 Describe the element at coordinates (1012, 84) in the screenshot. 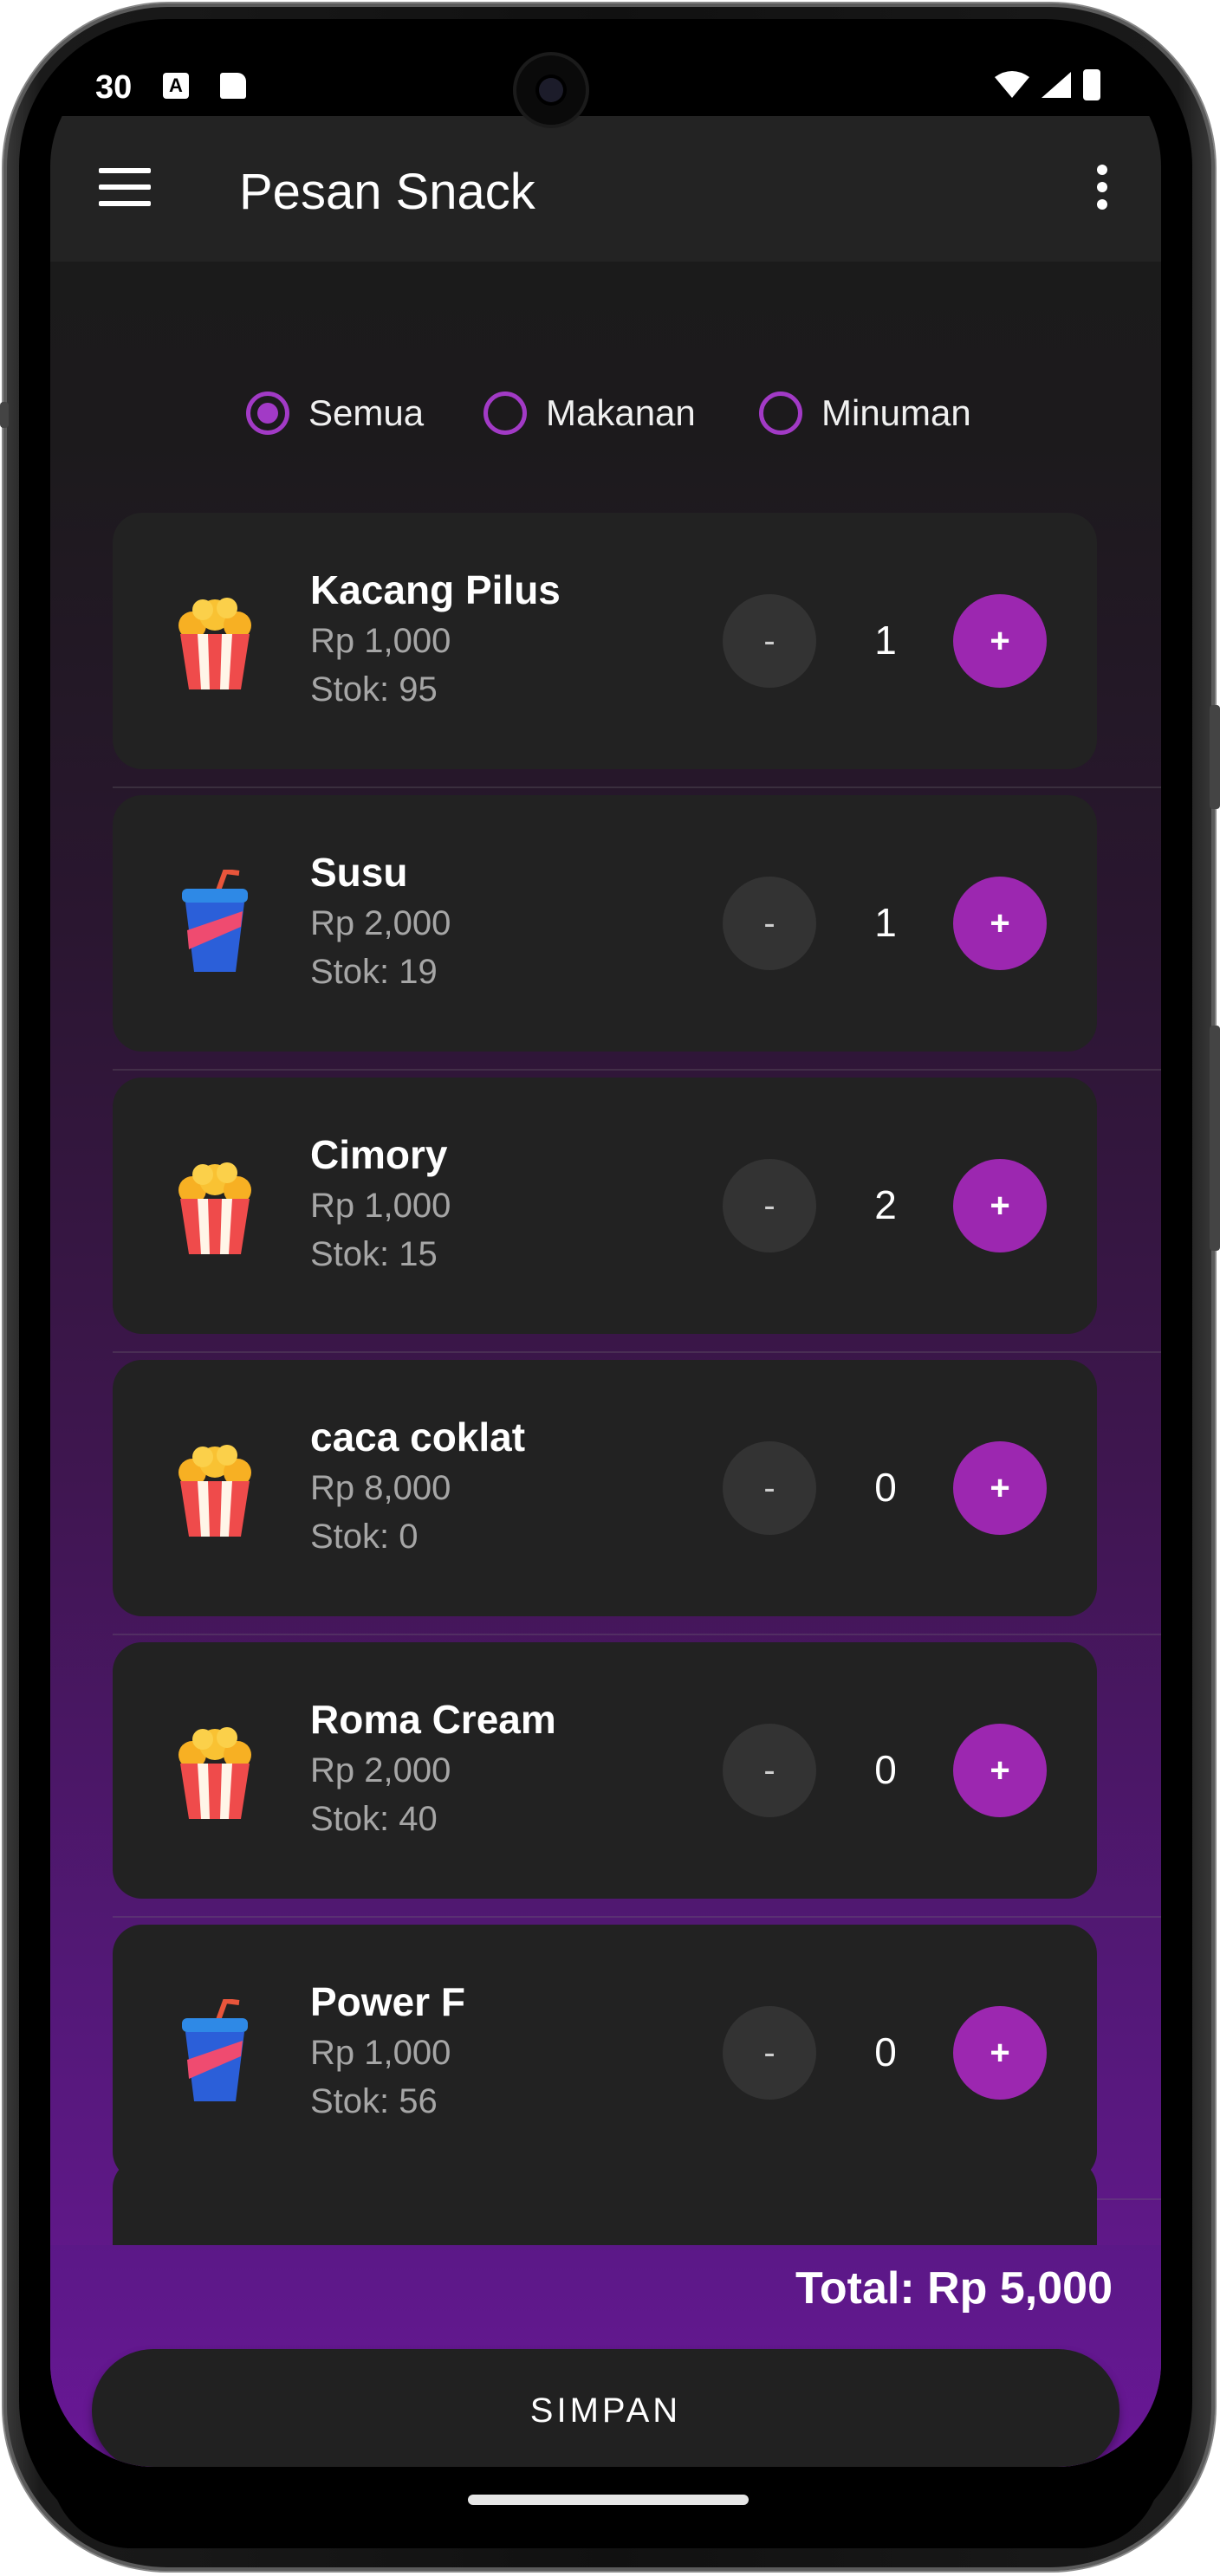

I see `wifi-icon` at that location.